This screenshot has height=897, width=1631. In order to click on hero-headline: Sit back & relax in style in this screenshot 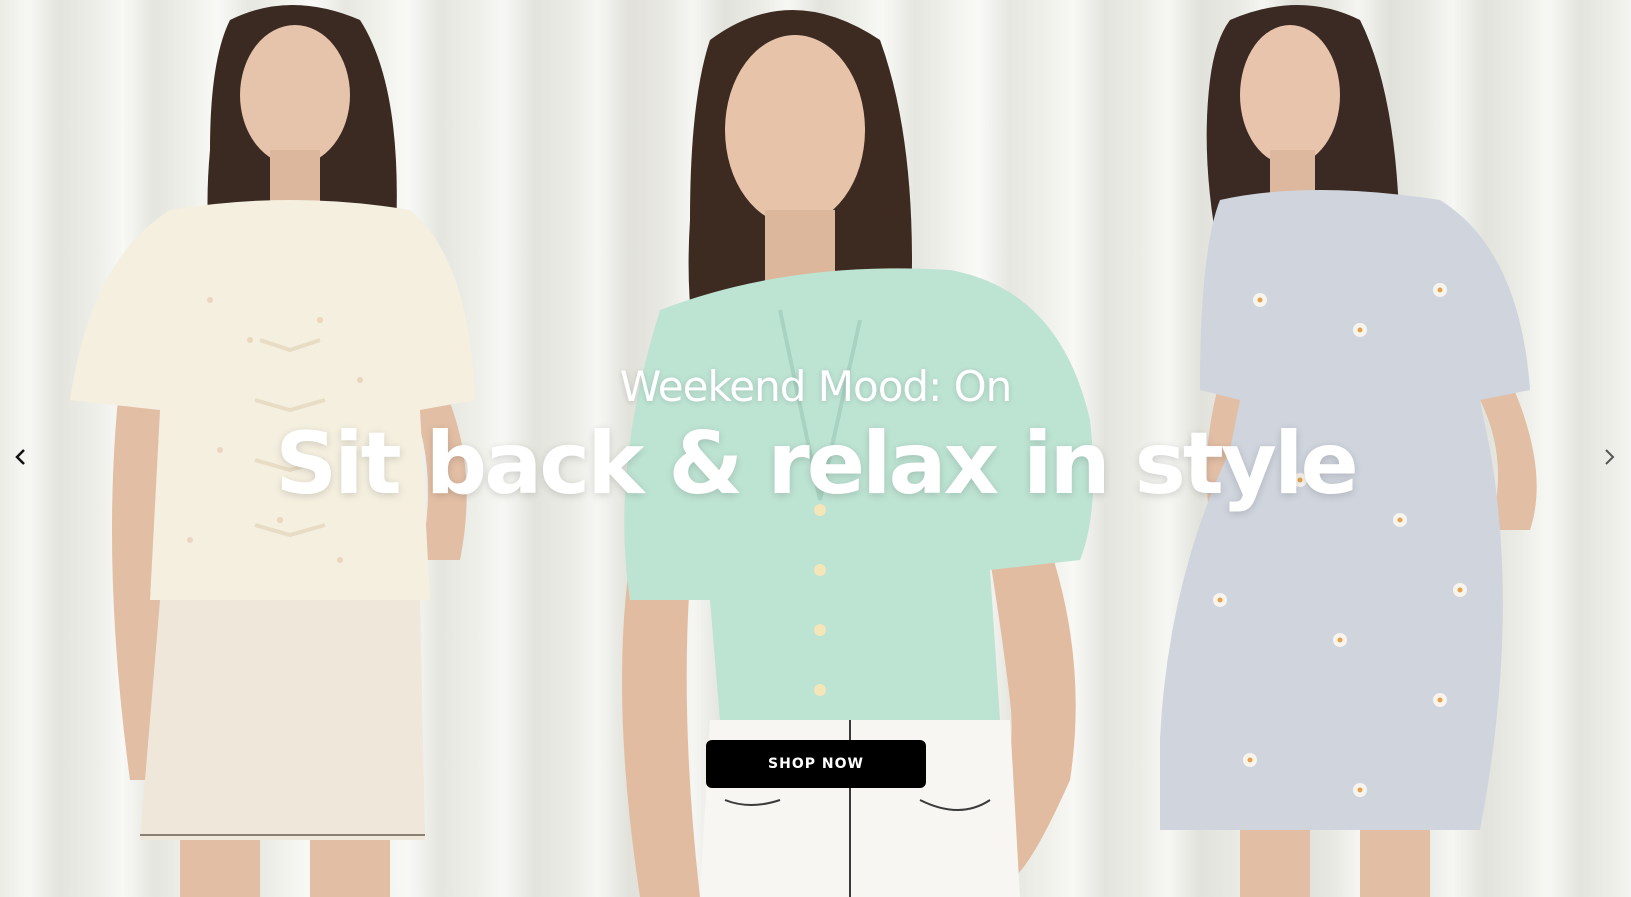, I will do `click(817, 464)`.